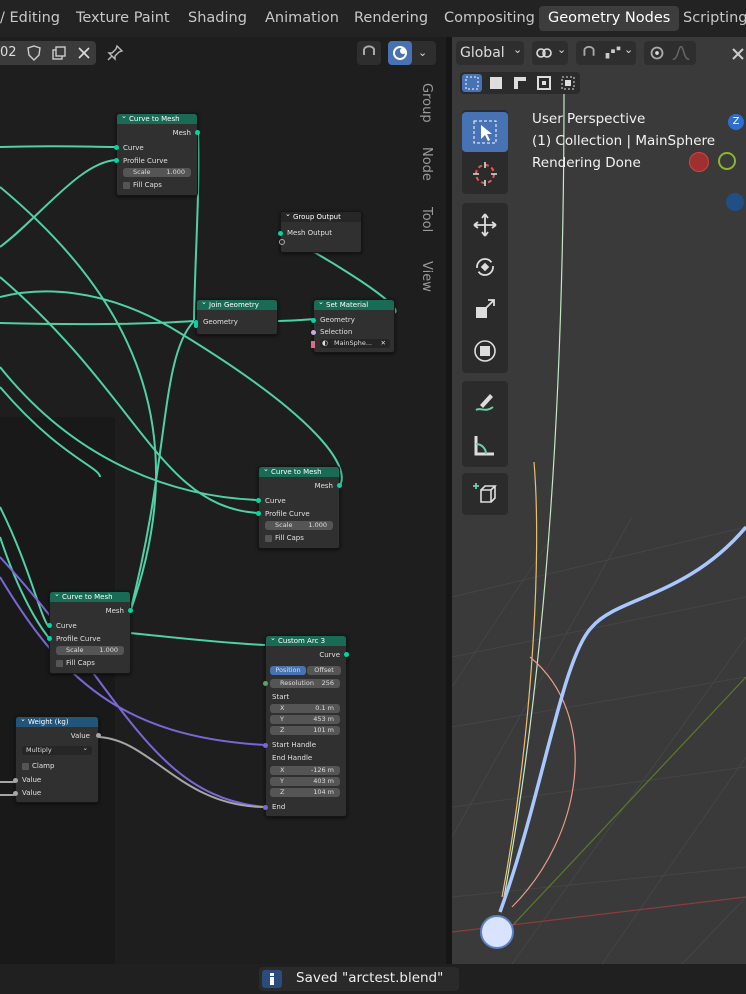 The height and width of the screenshot is (994, 746). Describe the element at coordinates (34, 53) in the screenshot. I see `fake-user-shield-icon` at that location.